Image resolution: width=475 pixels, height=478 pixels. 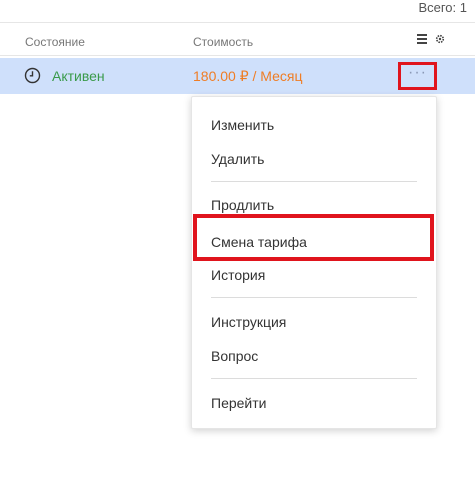 What do you see at coordinates (55, 42) in the screenshot?
I see `header-state: Состояние` at bounding box center [55, 42].